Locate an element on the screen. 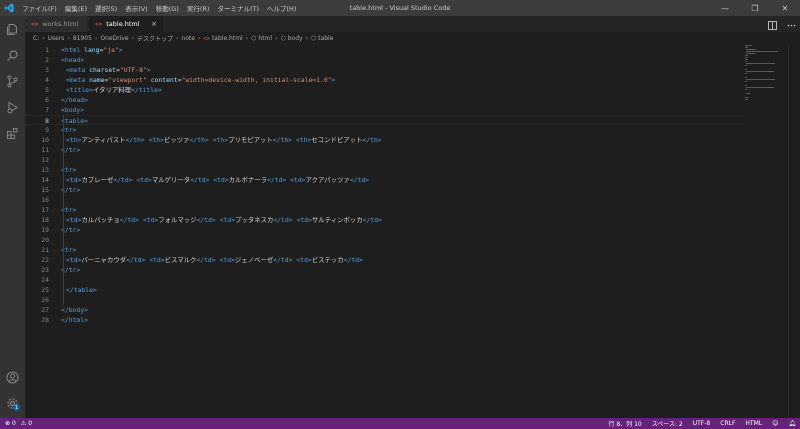 The width and height of the screenshot is (800, 429). code-line: 15 </tr> is located at coordinates (385, 190).